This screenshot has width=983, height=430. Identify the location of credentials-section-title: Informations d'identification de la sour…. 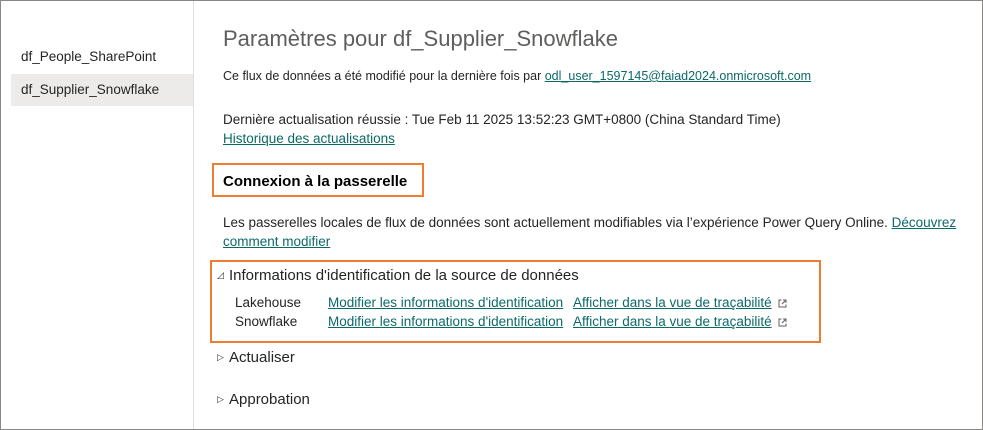
(404, 275).